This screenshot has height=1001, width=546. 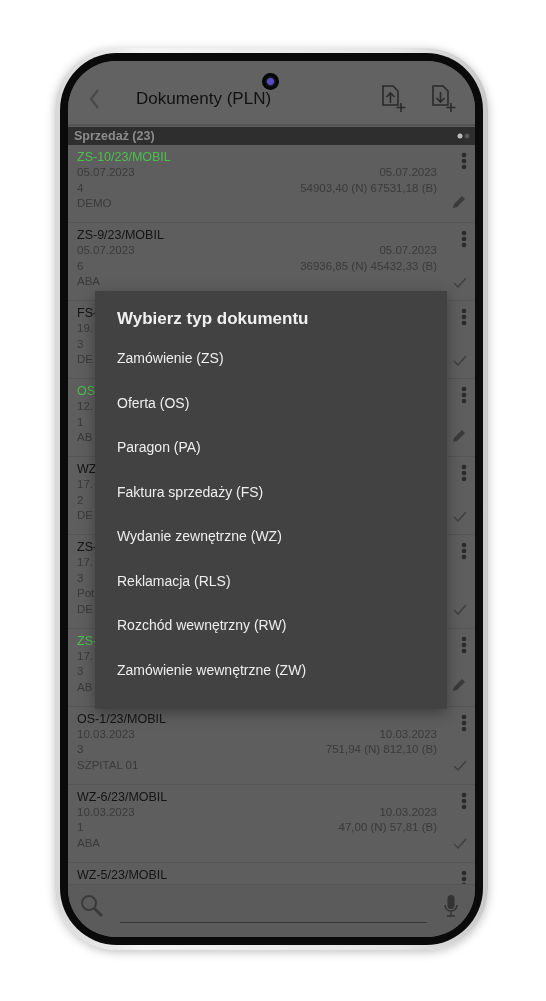 What do you see at coordinates (213, 319) in the screenshot?
I see `dialog-title: Wybierz typ dokumentu` at bounding box center [213, 319].